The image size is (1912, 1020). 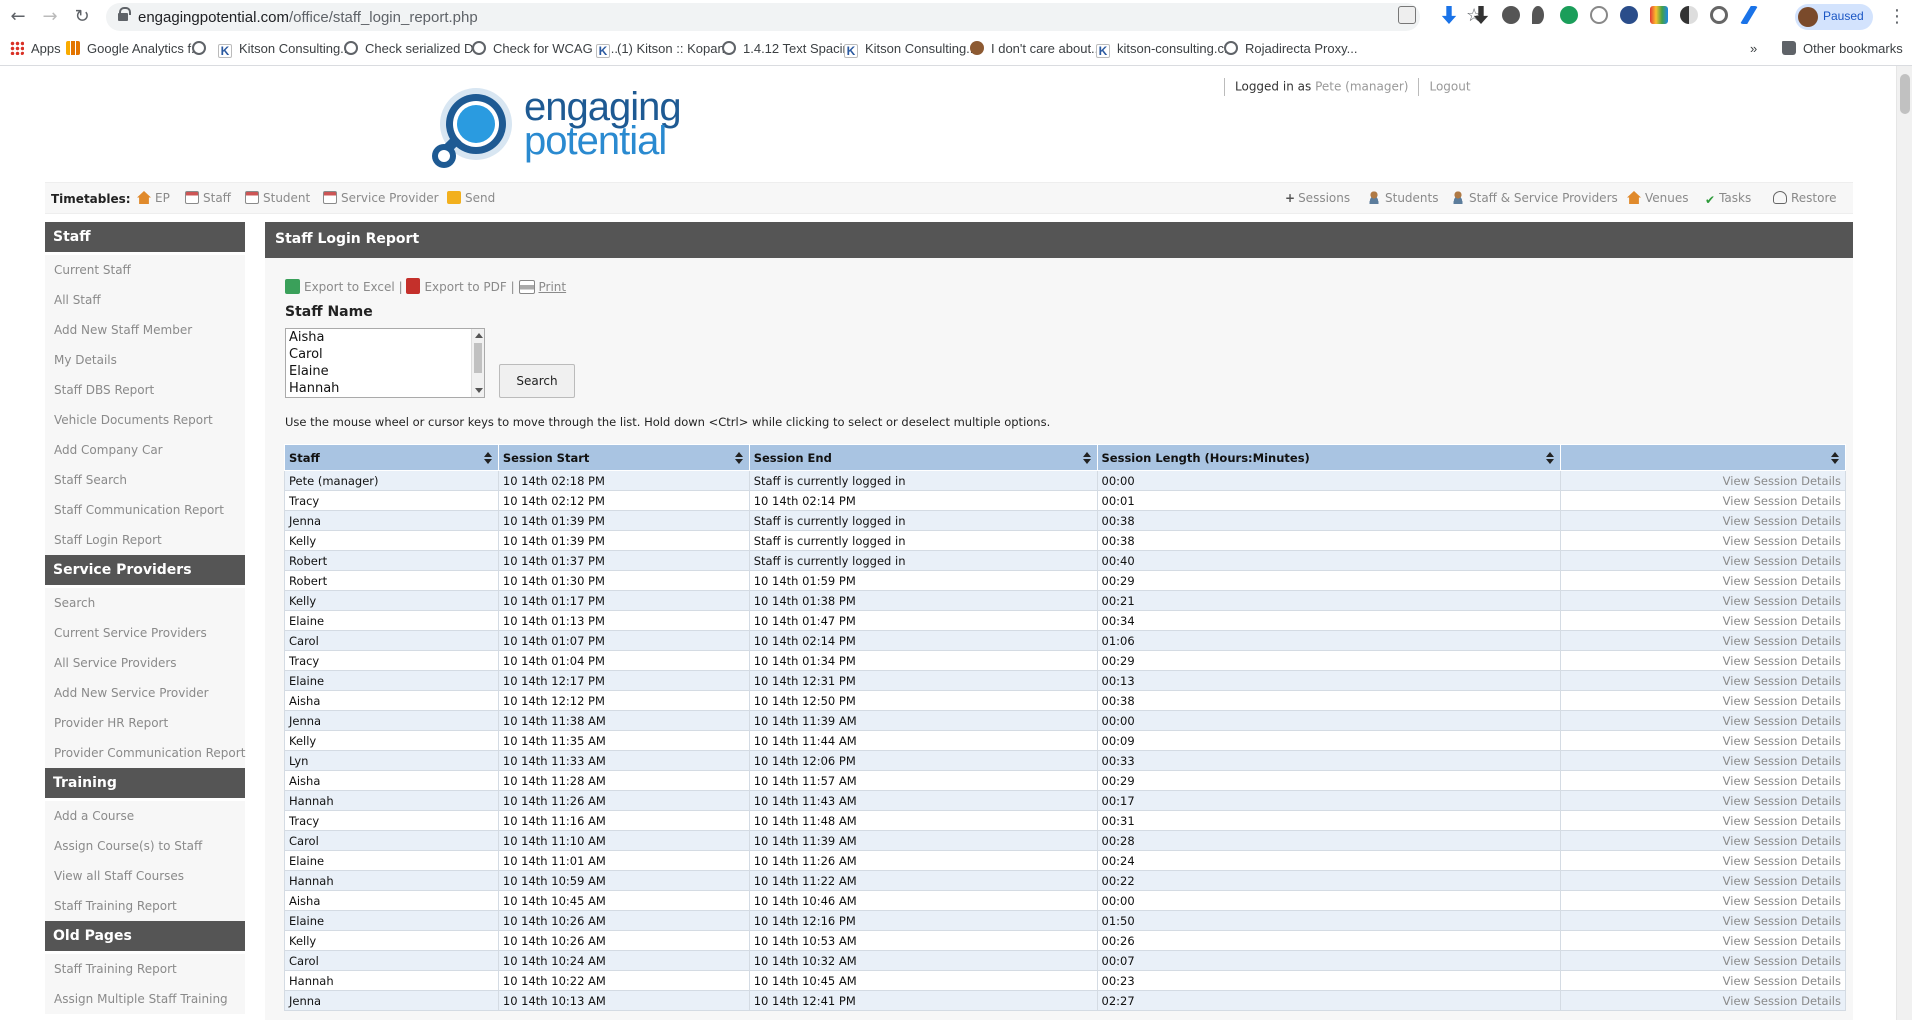 What do you see at coordinates (145, 876) in the screenshot?
I see `sidebar-item: View all Staff Courses` at bounding box center [145, 876].